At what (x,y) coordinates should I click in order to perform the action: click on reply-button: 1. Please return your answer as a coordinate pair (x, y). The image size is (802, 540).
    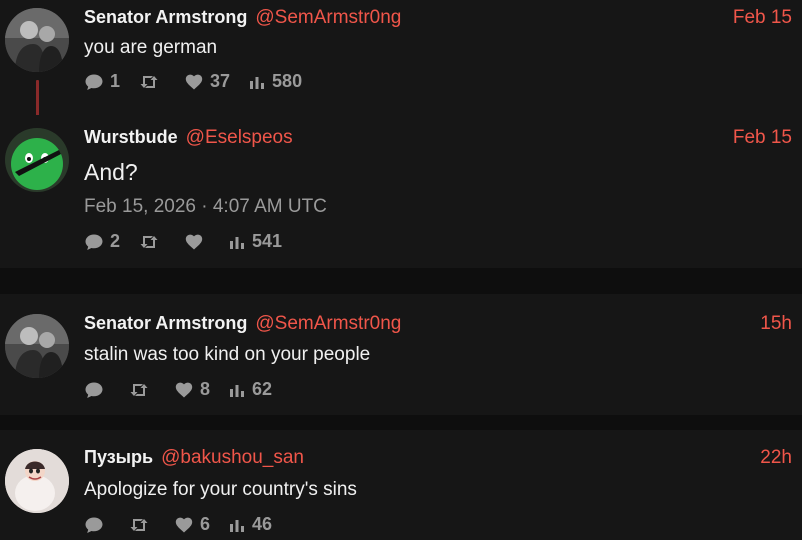
    Looking at the image, I should click on (102, 81).